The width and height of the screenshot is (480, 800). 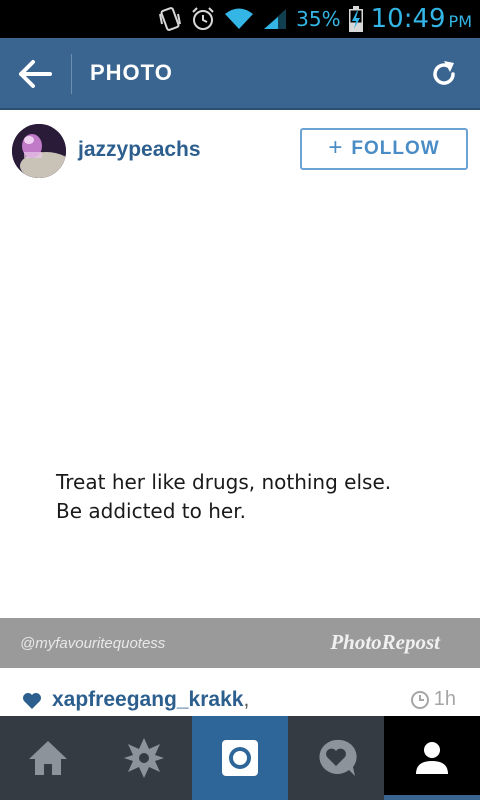 I want to click on home-icon, so click(x=48, y=758).